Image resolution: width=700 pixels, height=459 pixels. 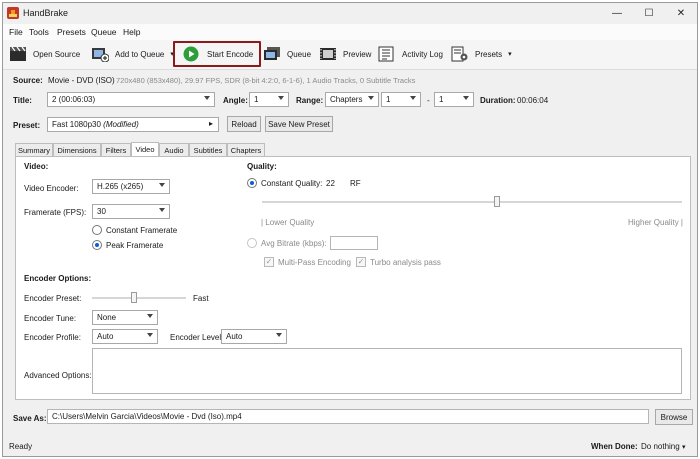 I want to click on cq-value: 22, so click(x=330, y=183).